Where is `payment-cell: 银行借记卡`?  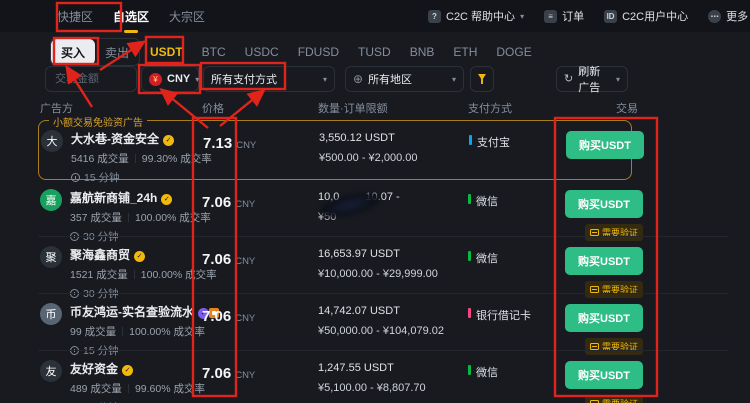
payment-cell: 银行借记卡 is located at coordinates (510, 326).